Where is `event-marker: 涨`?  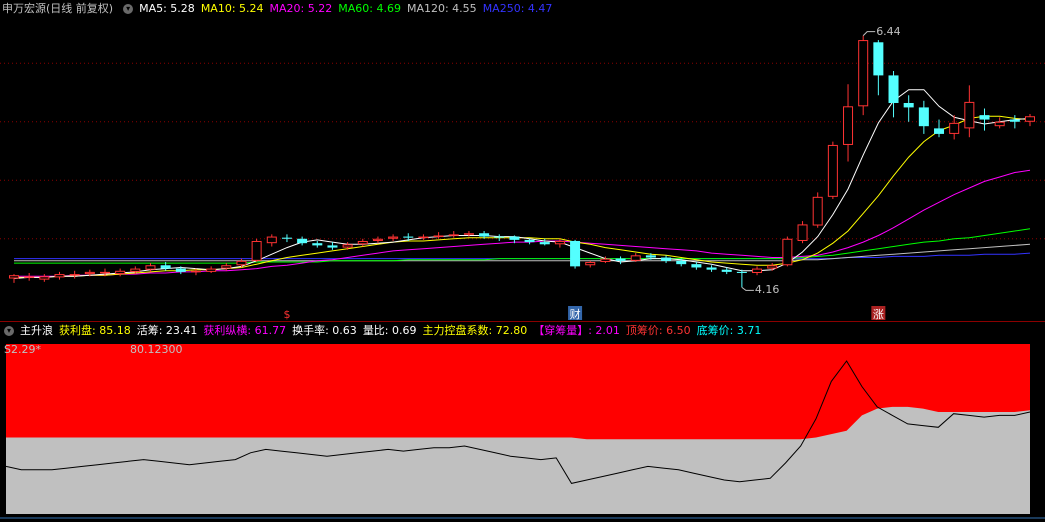 event-marker: 涨 is located at coordinates (878, 314).